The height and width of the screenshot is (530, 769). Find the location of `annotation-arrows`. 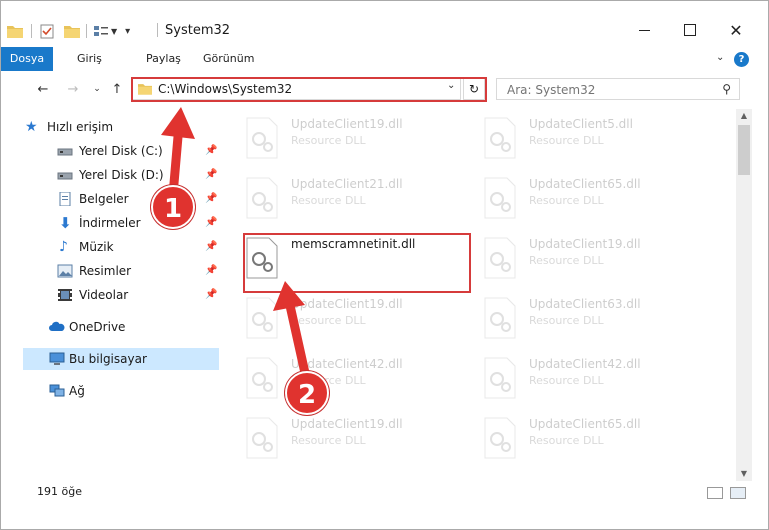

annotation-arrows is located at coordinates (235, 242).